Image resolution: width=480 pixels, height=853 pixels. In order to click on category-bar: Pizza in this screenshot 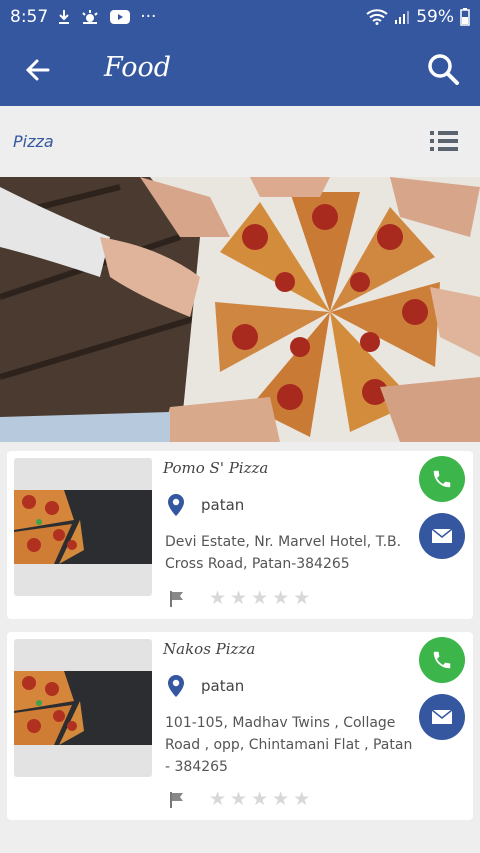, I will do `click(240, 142)`.